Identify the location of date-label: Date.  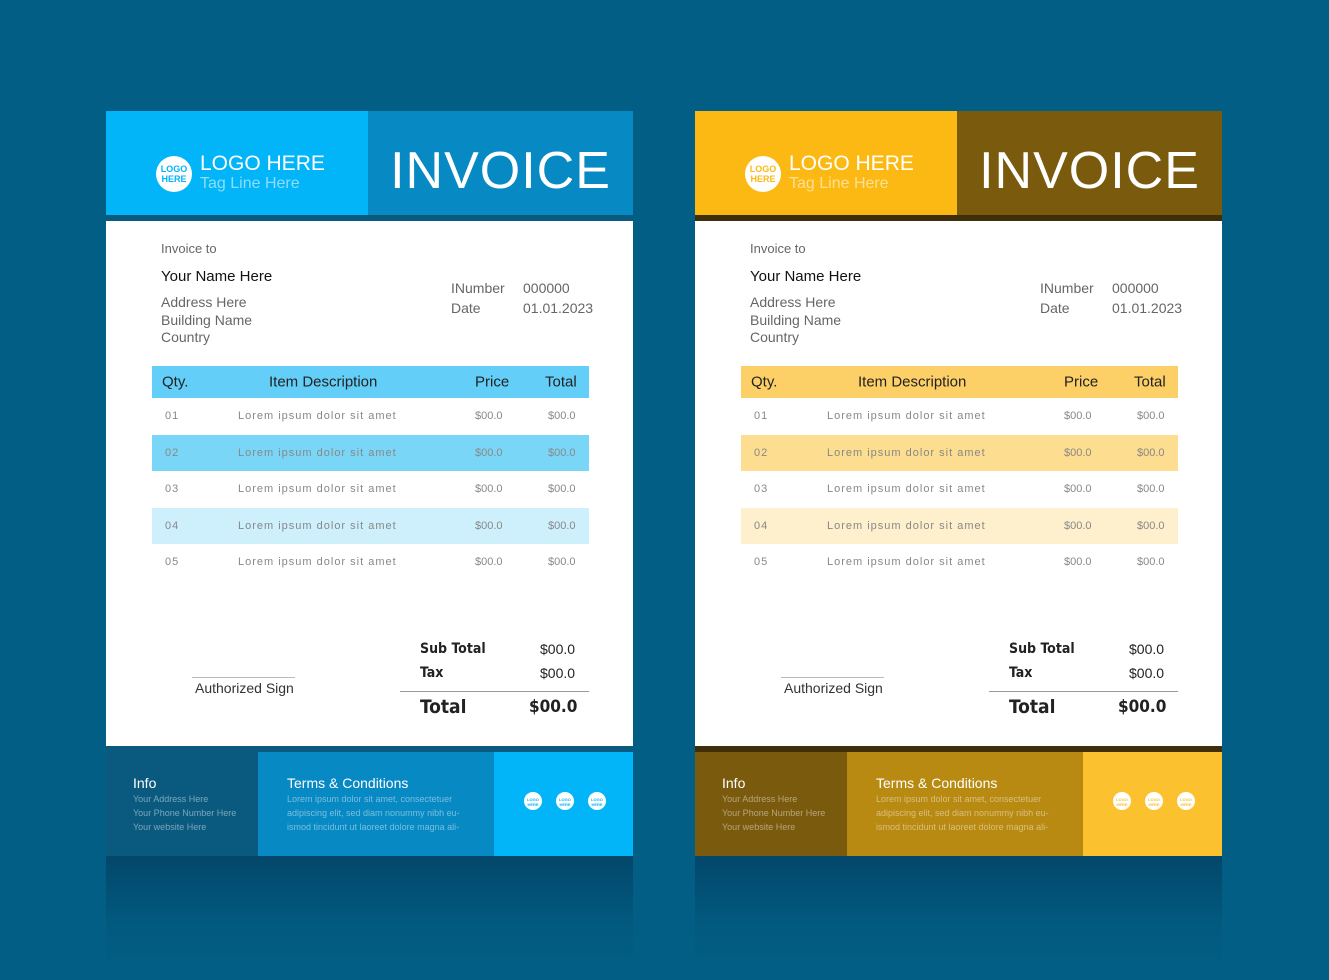
(466, 308).